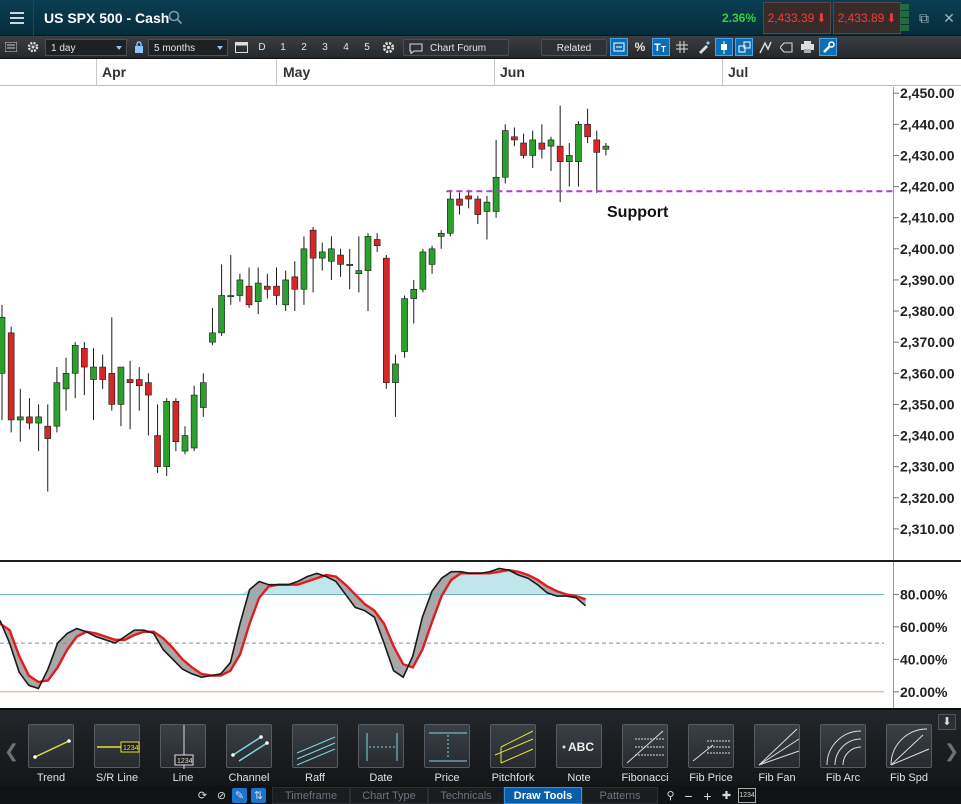  Describe the element at coordinates (777, 754) in the screenshot. I see `tool-fib-fan: Fib Fan` at that location.